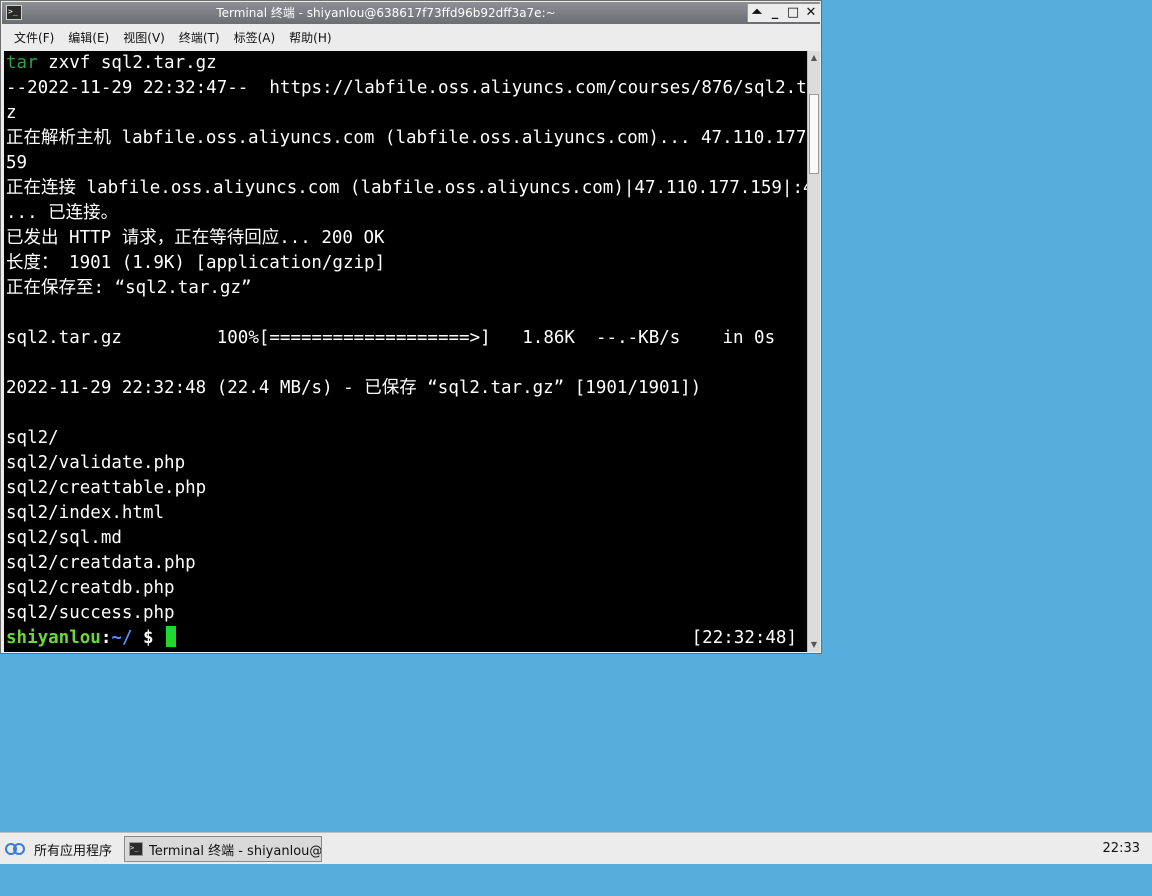 This screenshot has height=896, width=1152. Describe the element at coordinates (80, 37) in the screenshot. I see `menu-label: 编辑` at that location.